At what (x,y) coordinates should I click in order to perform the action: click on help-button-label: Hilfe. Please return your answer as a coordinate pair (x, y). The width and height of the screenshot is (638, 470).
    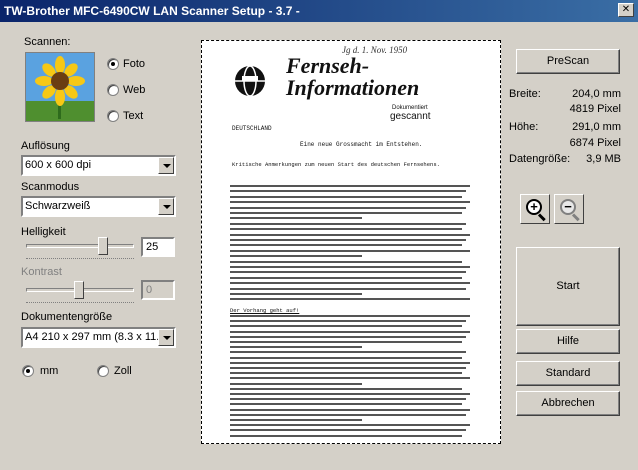
    Looking at the image, I should click on (567, 341).